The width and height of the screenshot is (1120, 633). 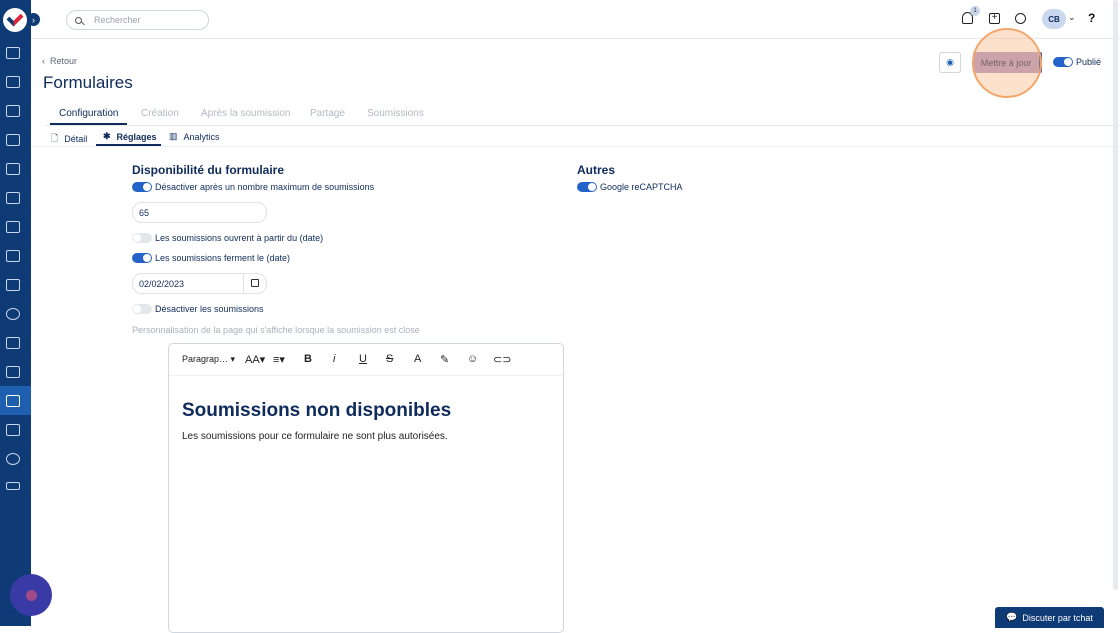 I want to click on availability-title: Disponibilité du formulaire, so click(x=208, y=170).